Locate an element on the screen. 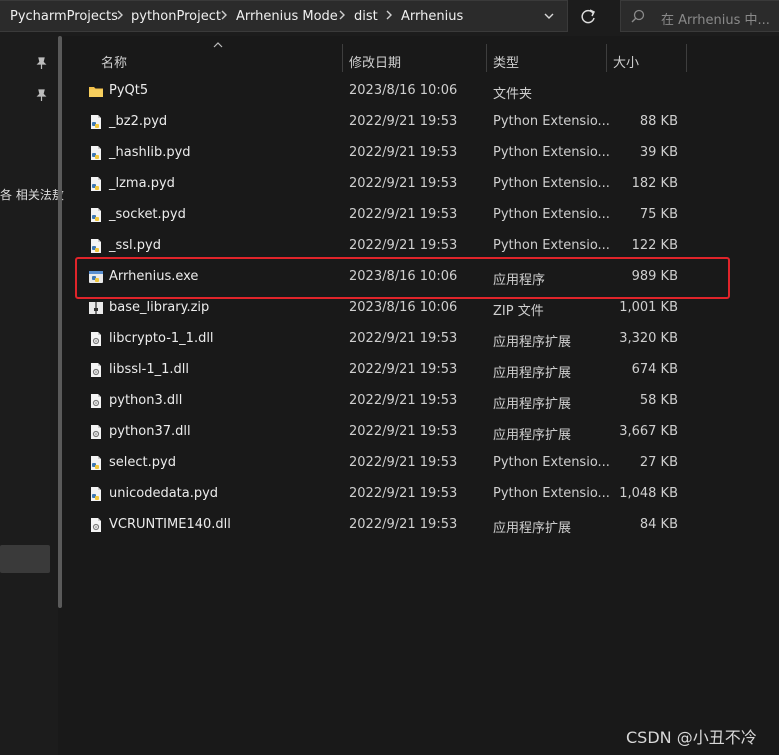 The height and width of the screenshot is (755, 779). file-name: unicodedata.pyd is located at coordinates (164, 493).